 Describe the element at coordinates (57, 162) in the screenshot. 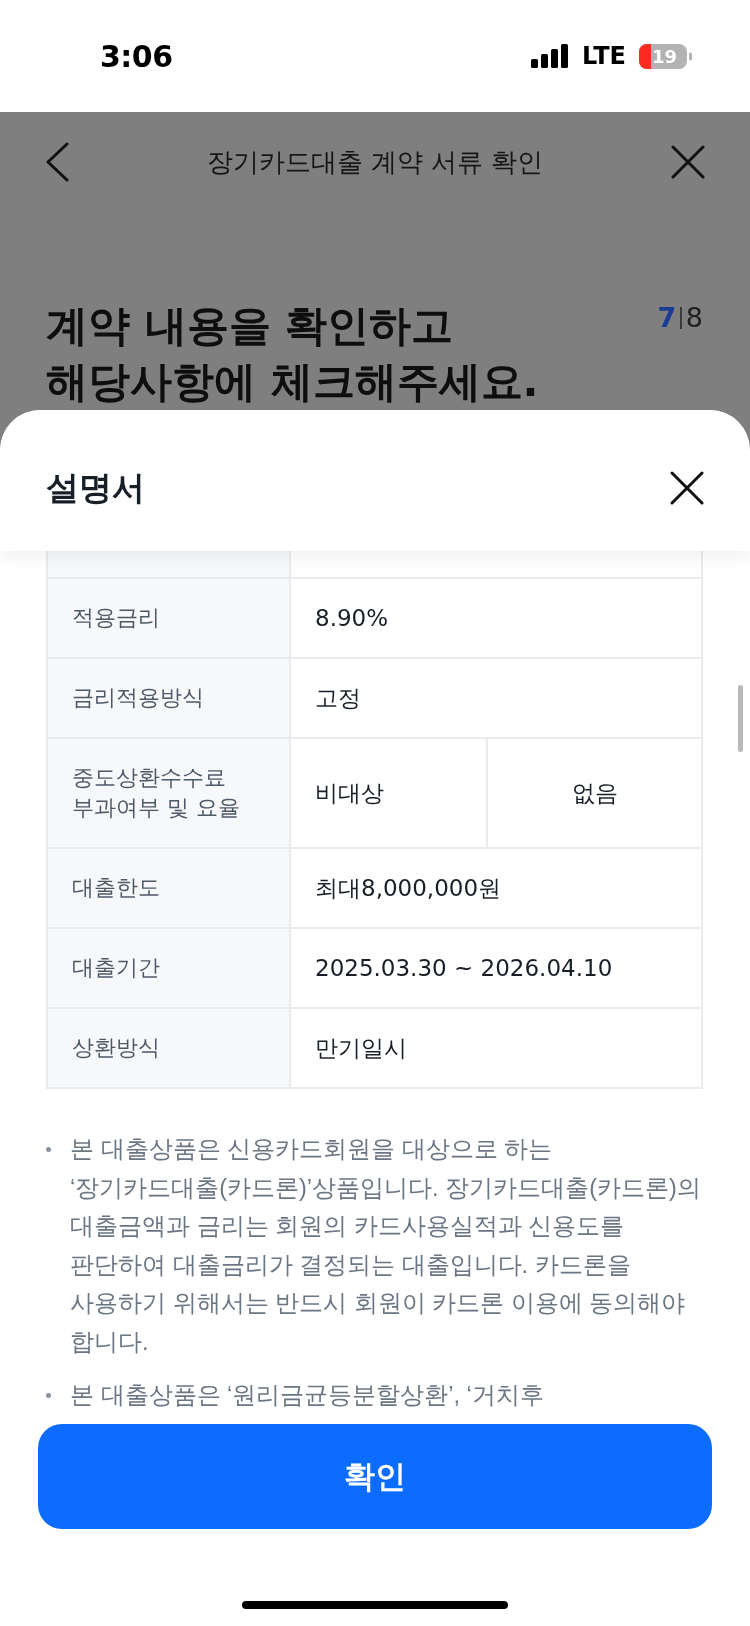

I see `chevron-left-icon` at that location.